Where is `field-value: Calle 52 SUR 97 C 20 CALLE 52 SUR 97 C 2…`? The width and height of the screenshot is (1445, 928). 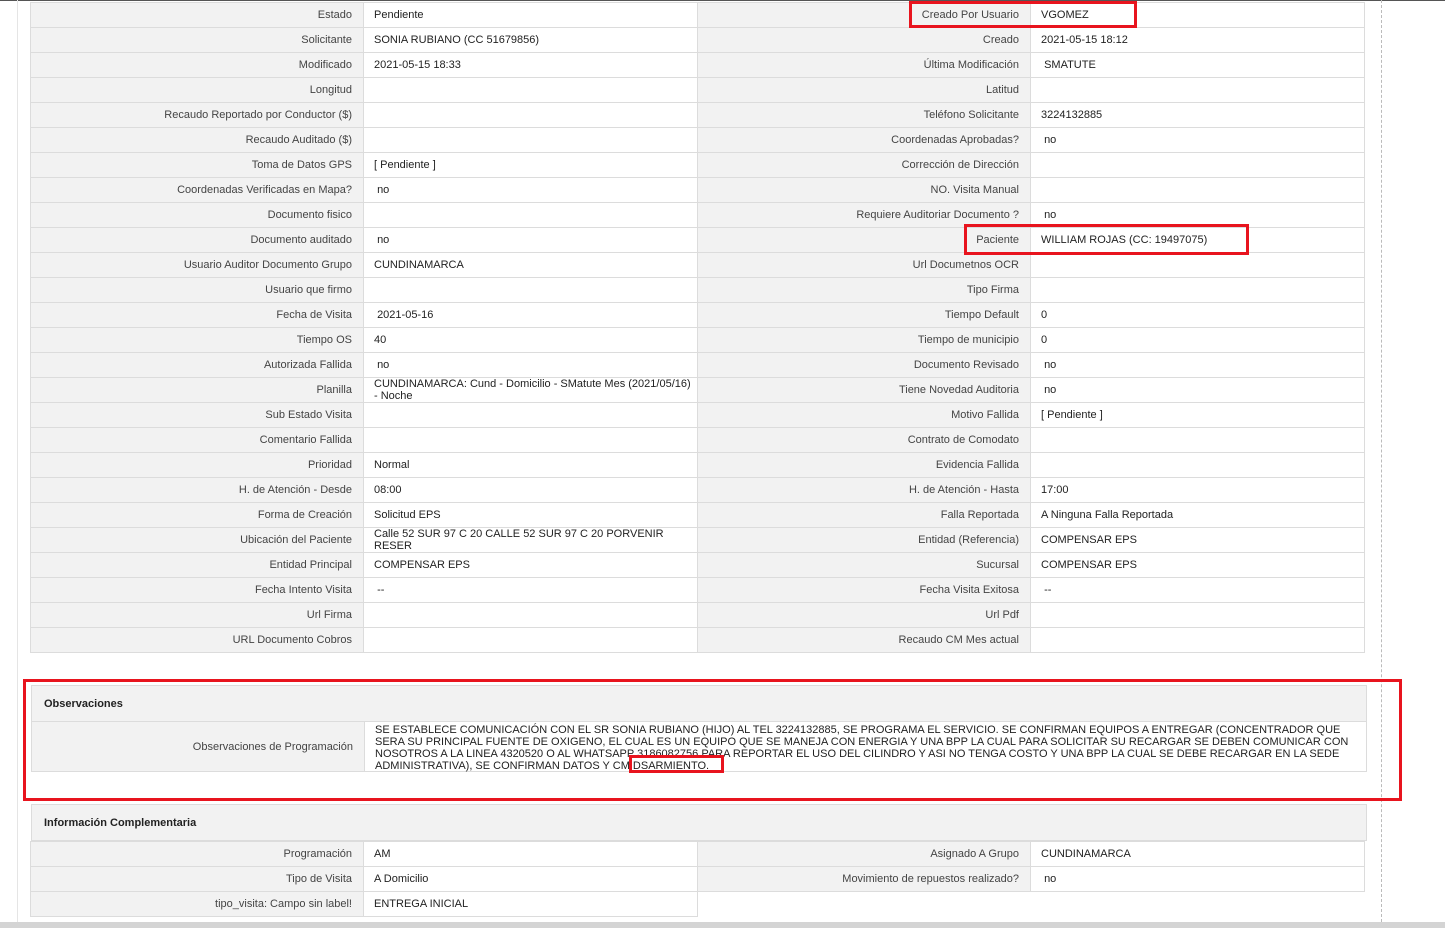 field-value: Calle 52 SUR 97 C 20 CALLE 52 SUR 97 C 2… is located at coordinates (530, 540).